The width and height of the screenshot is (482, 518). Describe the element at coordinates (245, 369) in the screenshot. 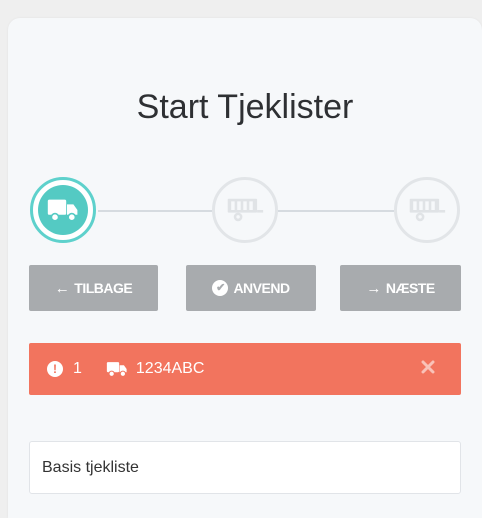

I see `warning-alert: ! 1 1234ABC` at that location.